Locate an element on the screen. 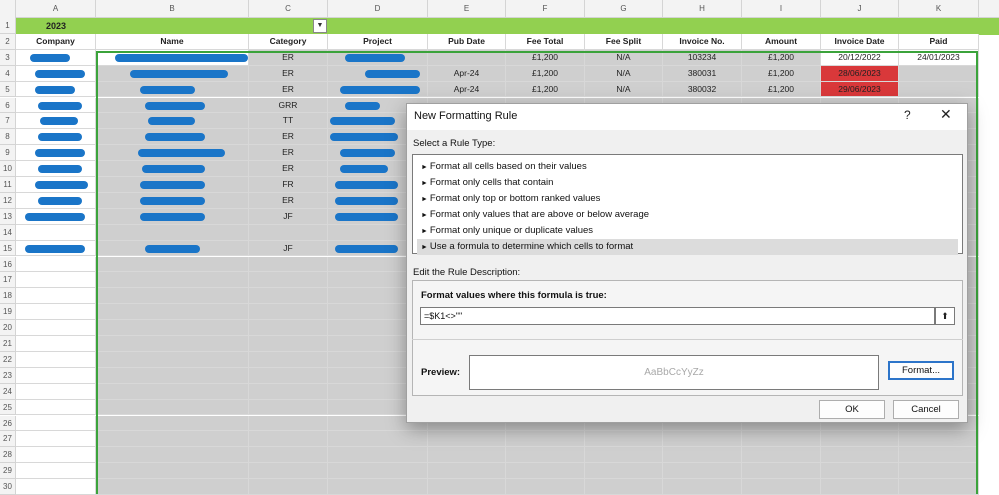 The width and height of the screenshot is (999, 495). table-cell: Apr-24 is located at coordinates (467, 89).